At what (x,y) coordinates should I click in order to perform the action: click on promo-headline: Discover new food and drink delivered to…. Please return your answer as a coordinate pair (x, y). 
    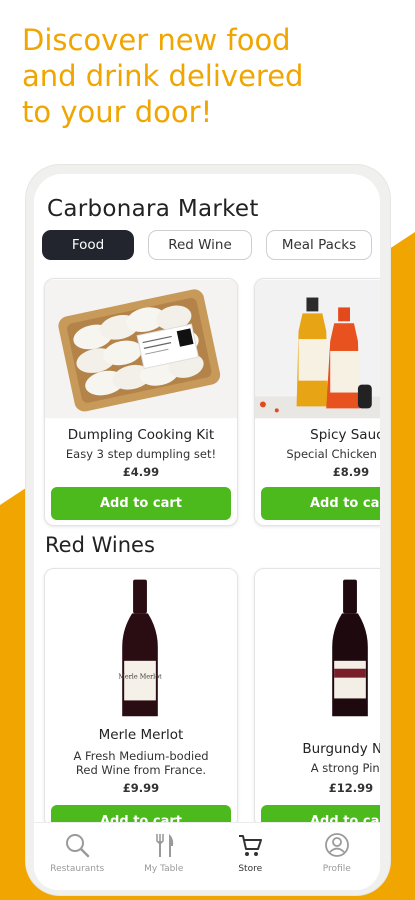
    Looking at the image, I should click on (212, 76).